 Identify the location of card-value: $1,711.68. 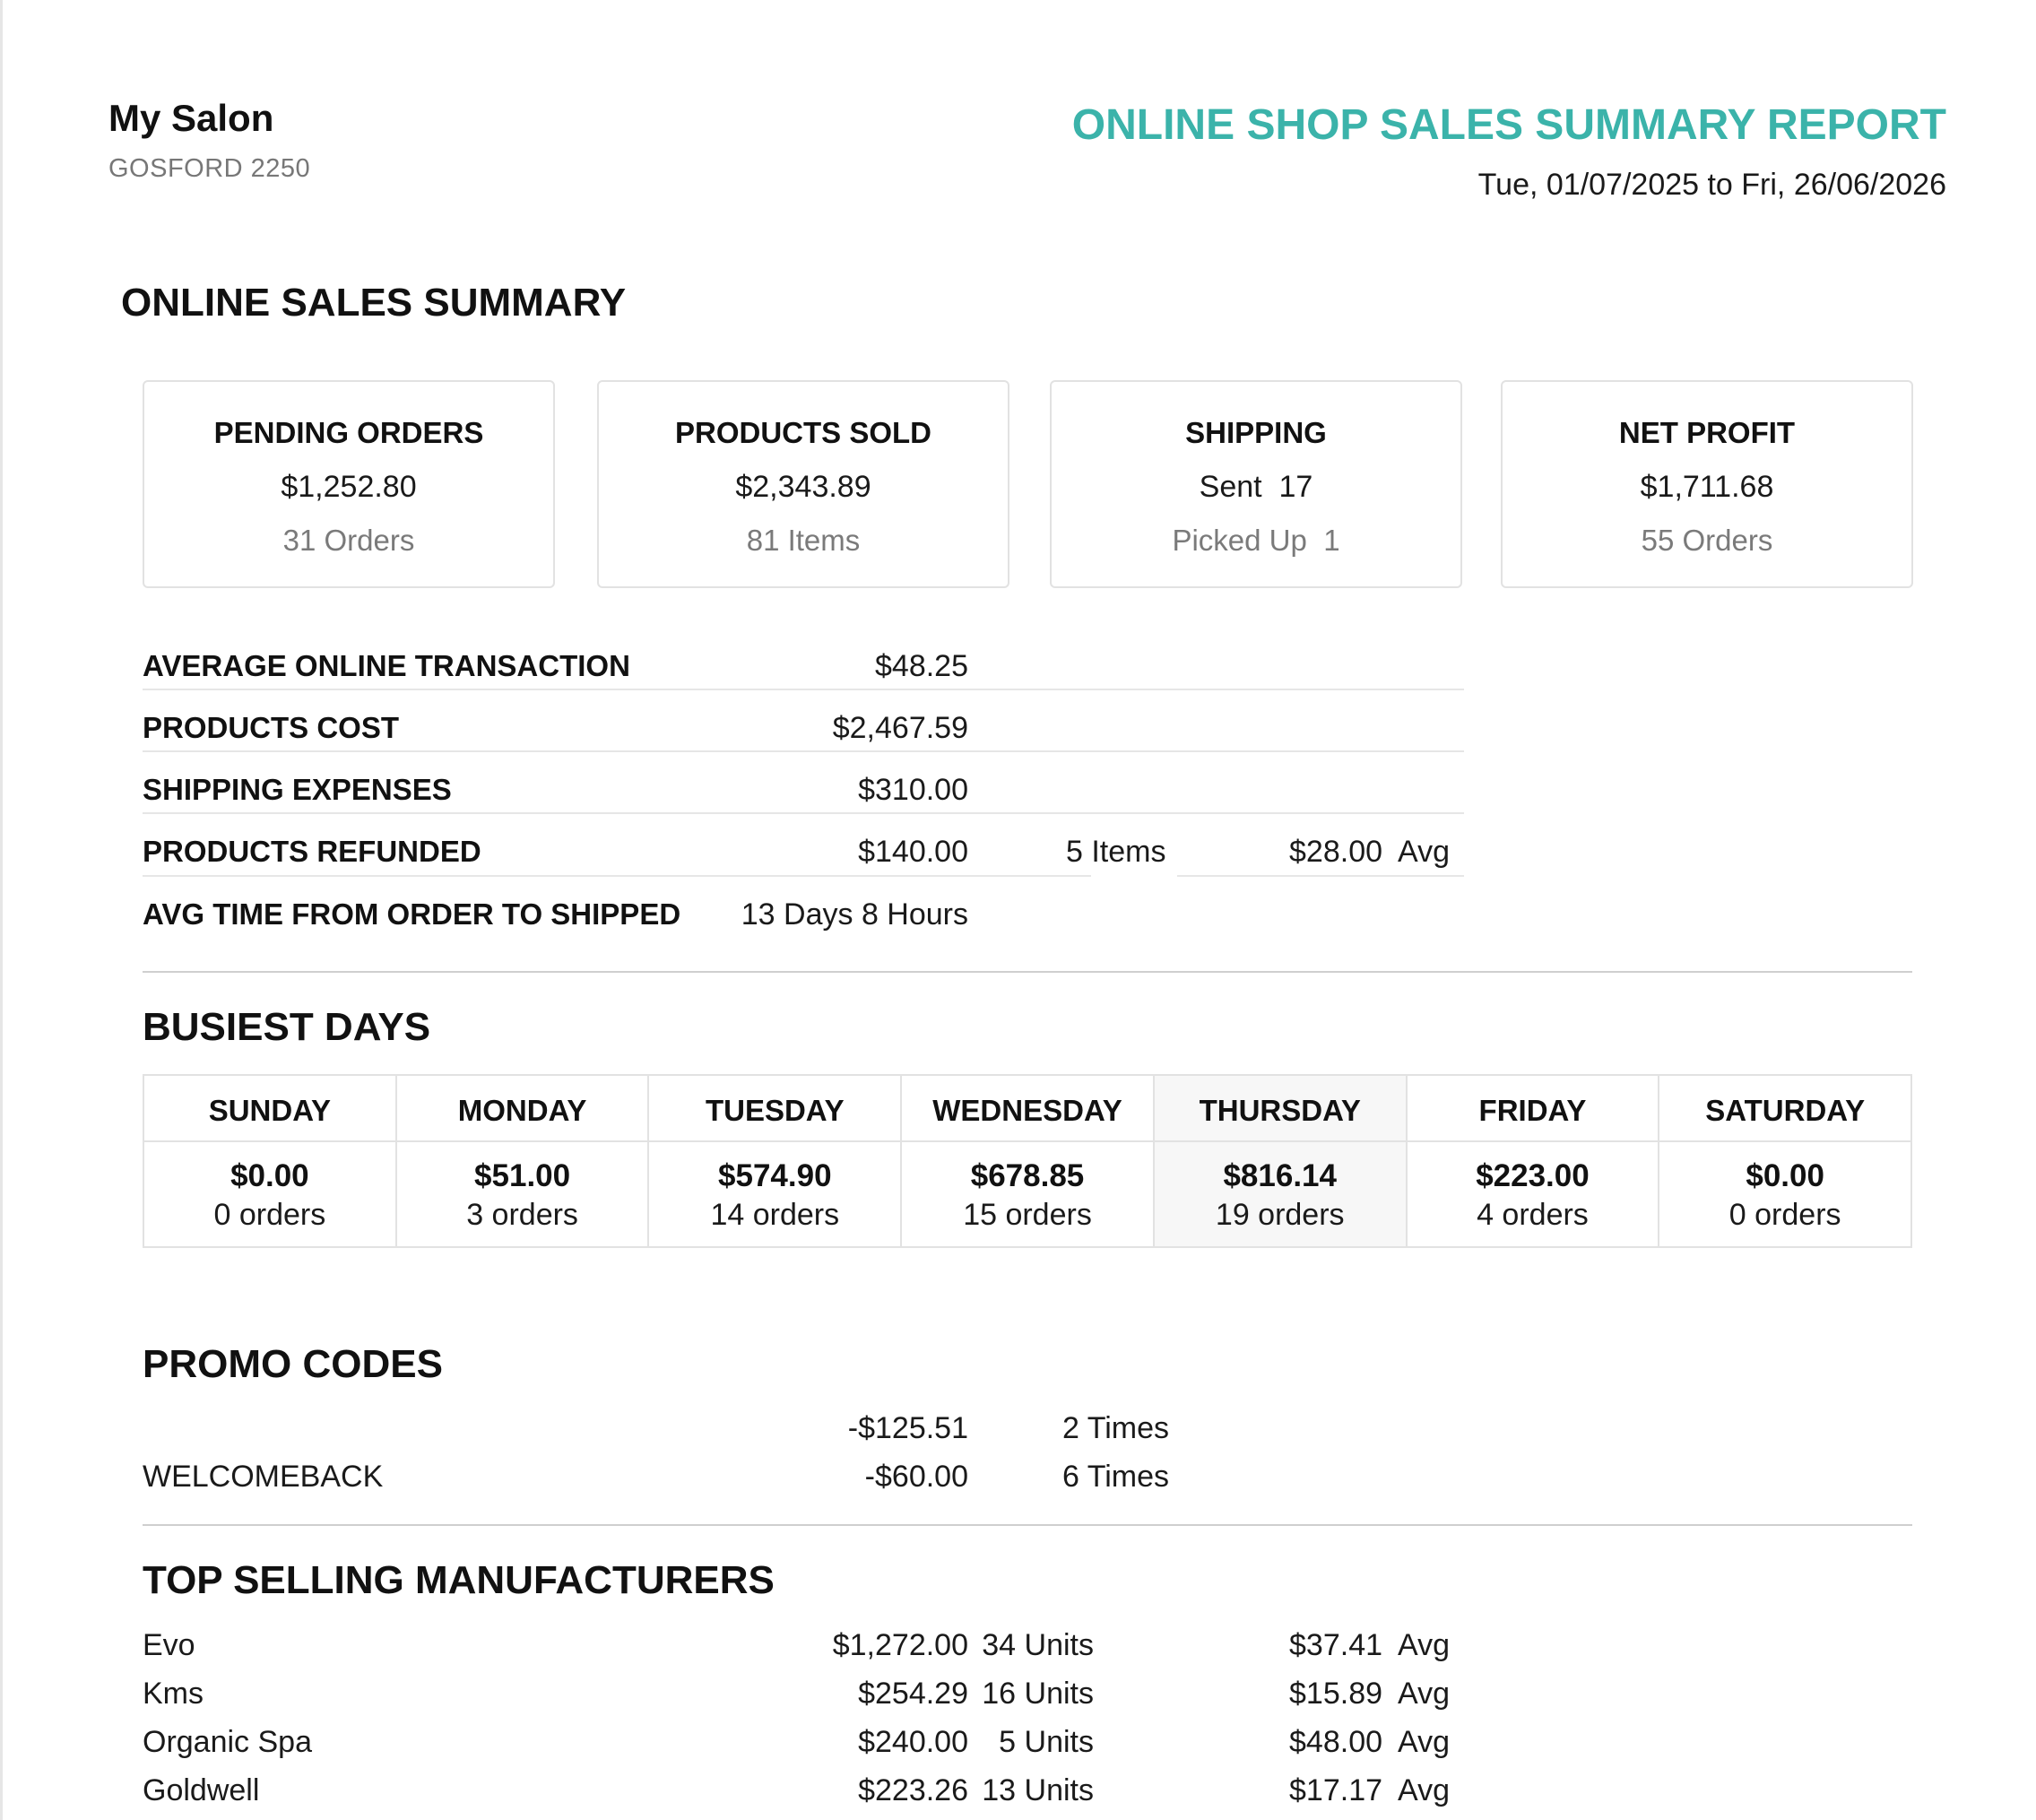
(1707, 487).